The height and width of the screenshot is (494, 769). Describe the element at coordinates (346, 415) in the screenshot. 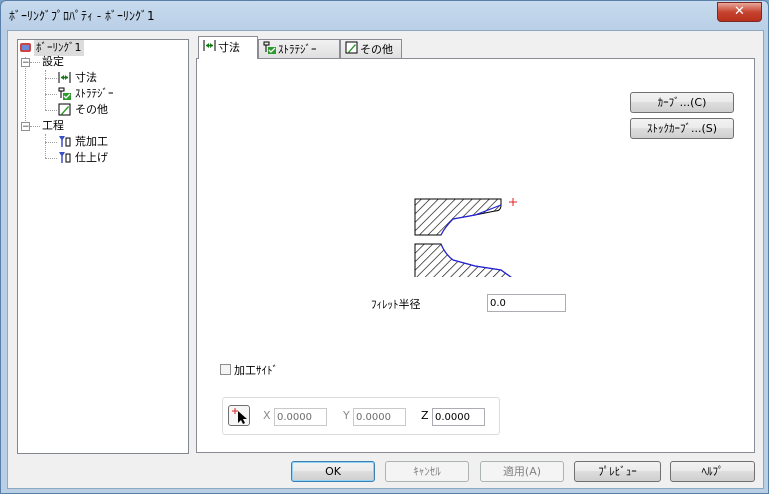

I see `y-label: Y` at that location.